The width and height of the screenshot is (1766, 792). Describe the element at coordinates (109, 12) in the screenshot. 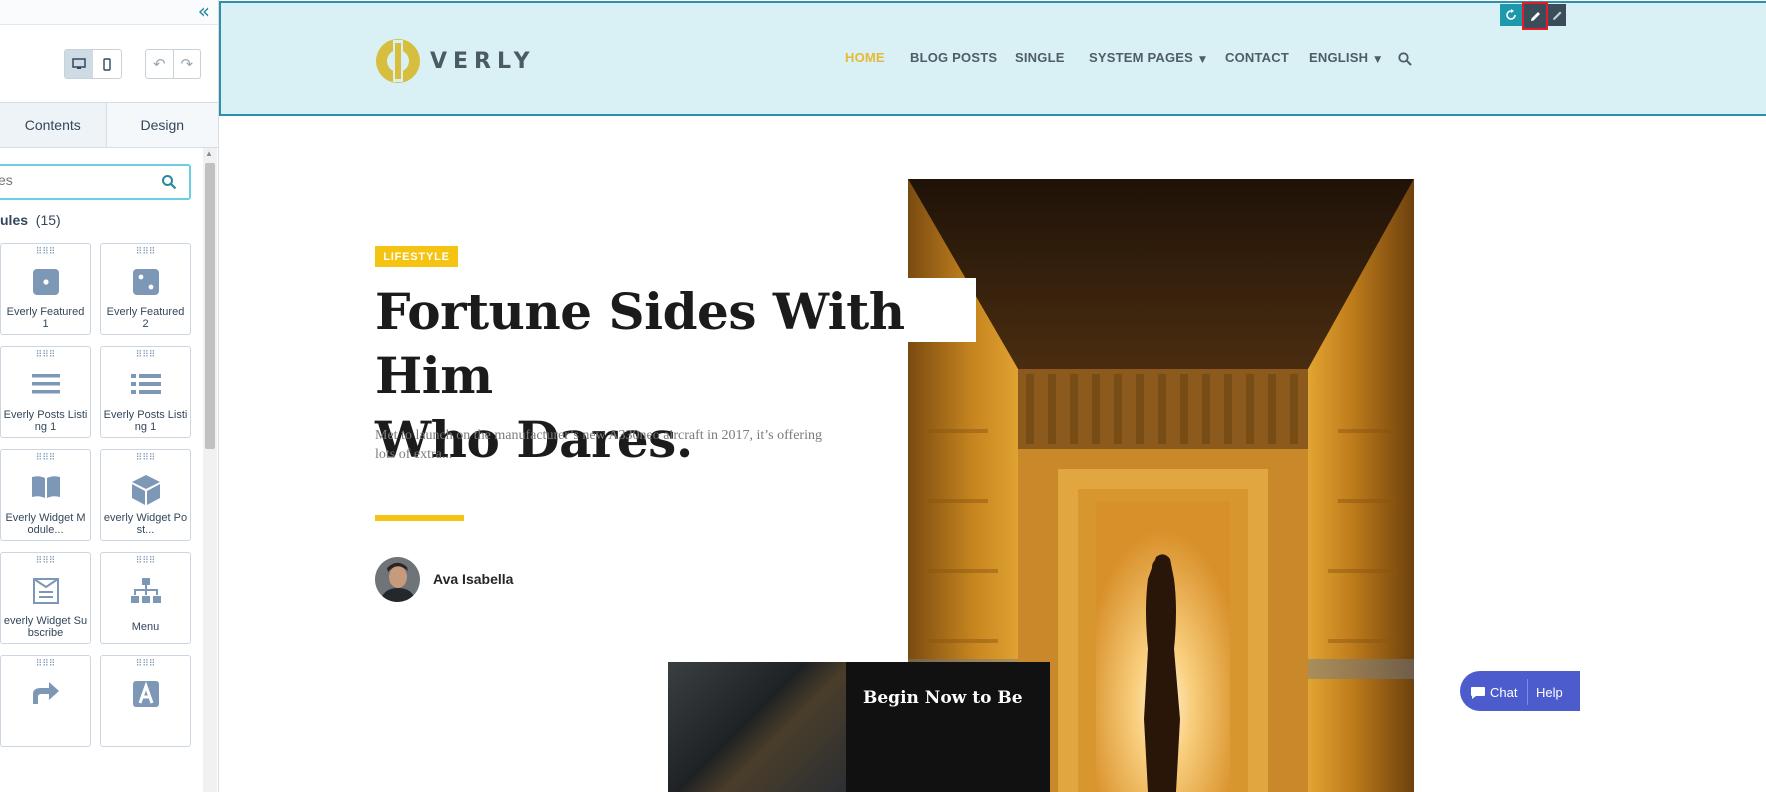

I see `collapse-bar: «` at that location.